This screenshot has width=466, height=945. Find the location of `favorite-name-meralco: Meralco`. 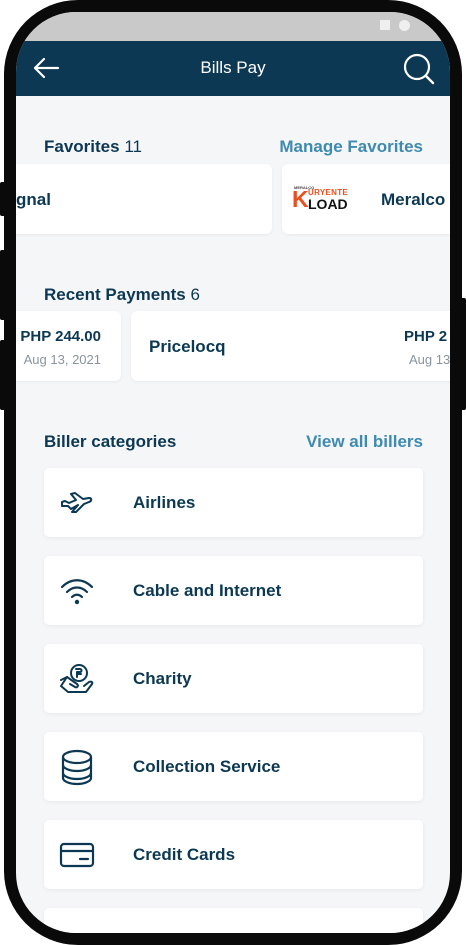

favorite-name-meralco: Meralco is located at coordinates (413, 199).